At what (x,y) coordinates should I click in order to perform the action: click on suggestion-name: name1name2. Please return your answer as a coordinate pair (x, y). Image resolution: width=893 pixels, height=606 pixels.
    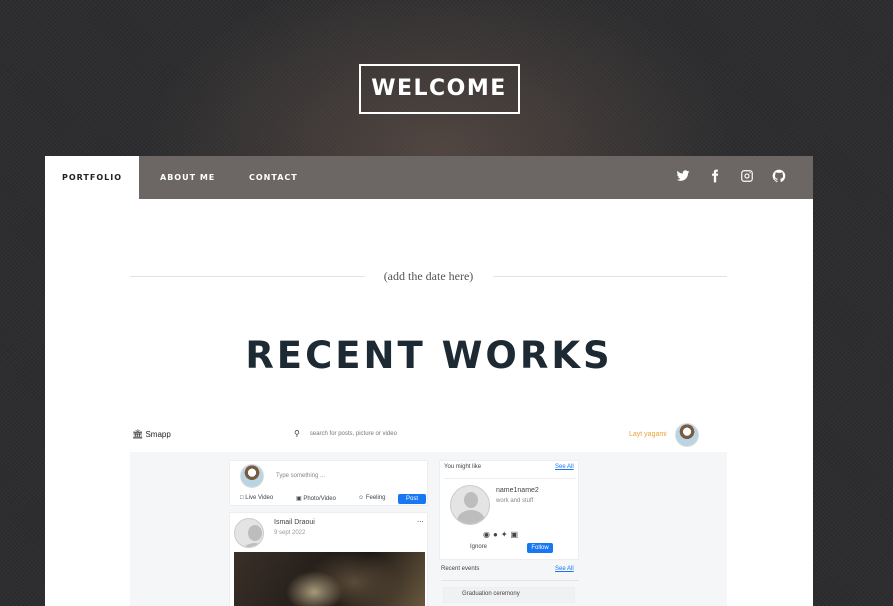
    Looking at the image, I should click on (517, 490).